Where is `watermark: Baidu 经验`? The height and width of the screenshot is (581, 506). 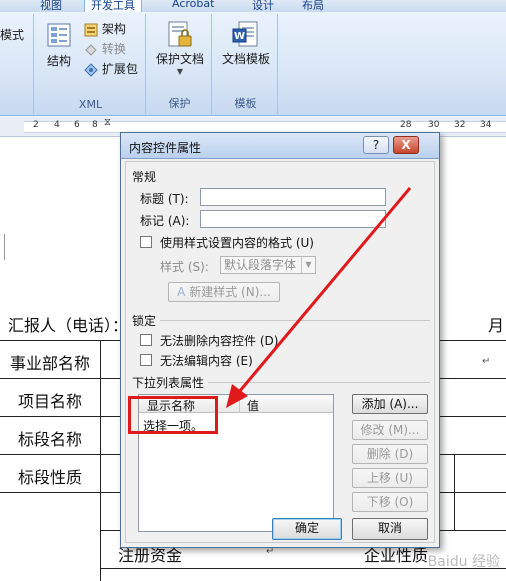 watermark: Baidu 经验 is located at coordinates (463, 562).